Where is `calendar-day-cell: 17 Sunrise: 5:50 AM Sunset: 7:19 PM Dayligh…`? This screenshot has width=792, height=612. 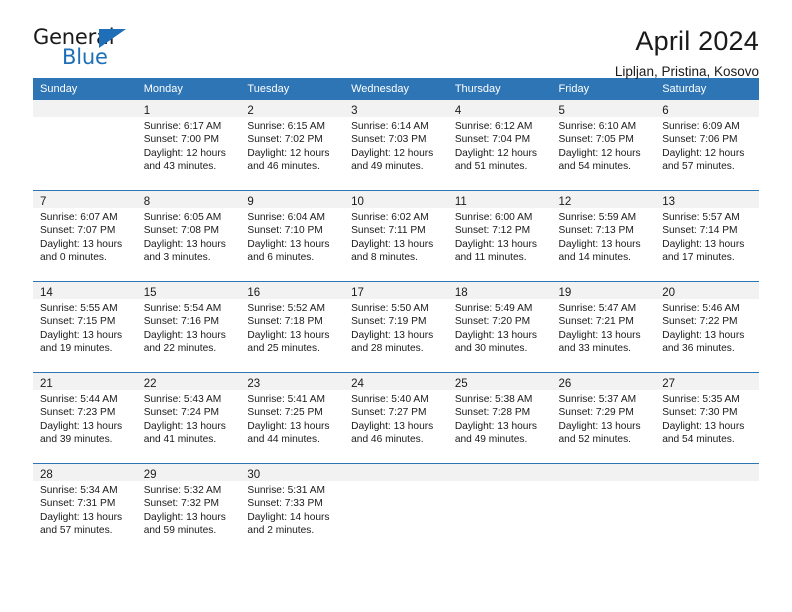 calendar-day-cell: 17 Sunrise: 5:50 AM Sunset: 7:19 PM Dayligh… is located at coordinates (396, 323).